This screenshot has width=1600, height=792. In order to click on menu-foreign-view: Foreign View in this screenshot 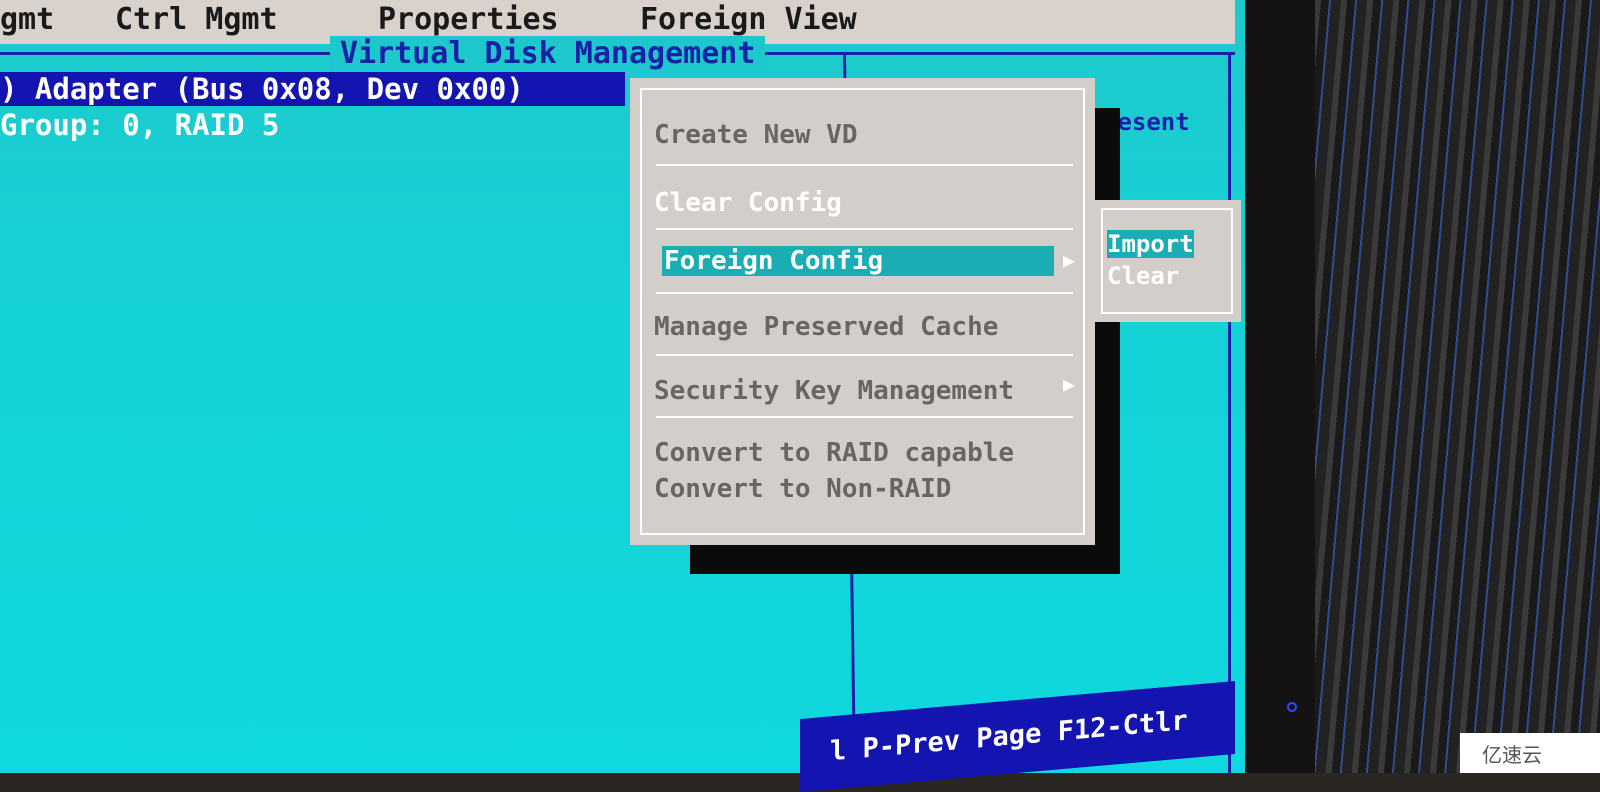, I will do `click(748, 19)`.